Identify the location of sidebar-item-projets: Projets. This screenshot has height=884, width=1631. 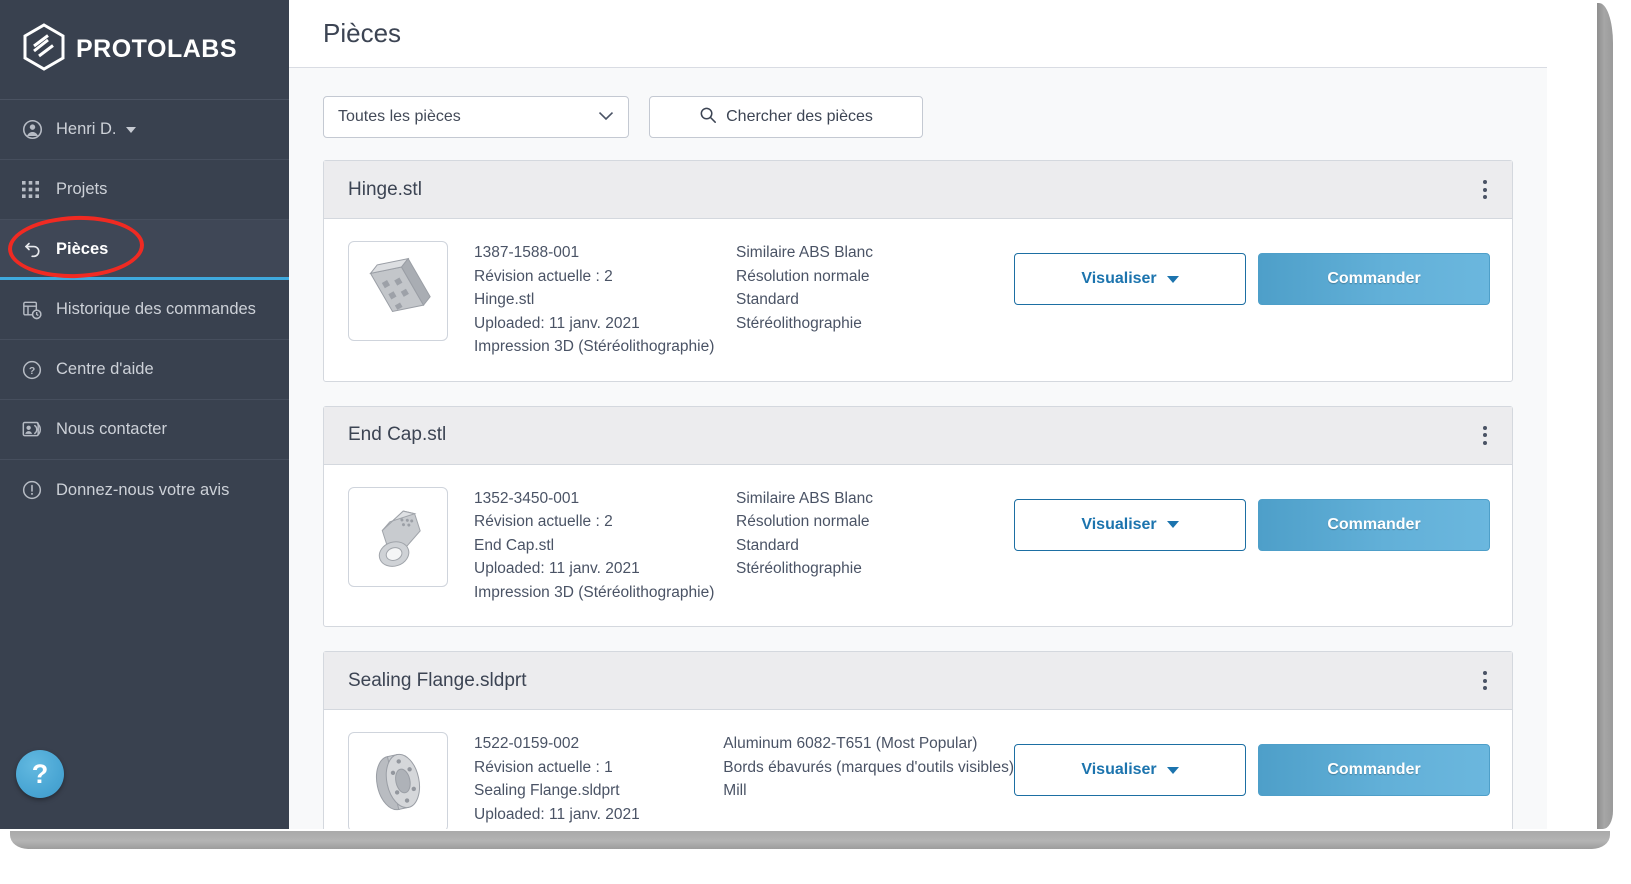
(144, 190).